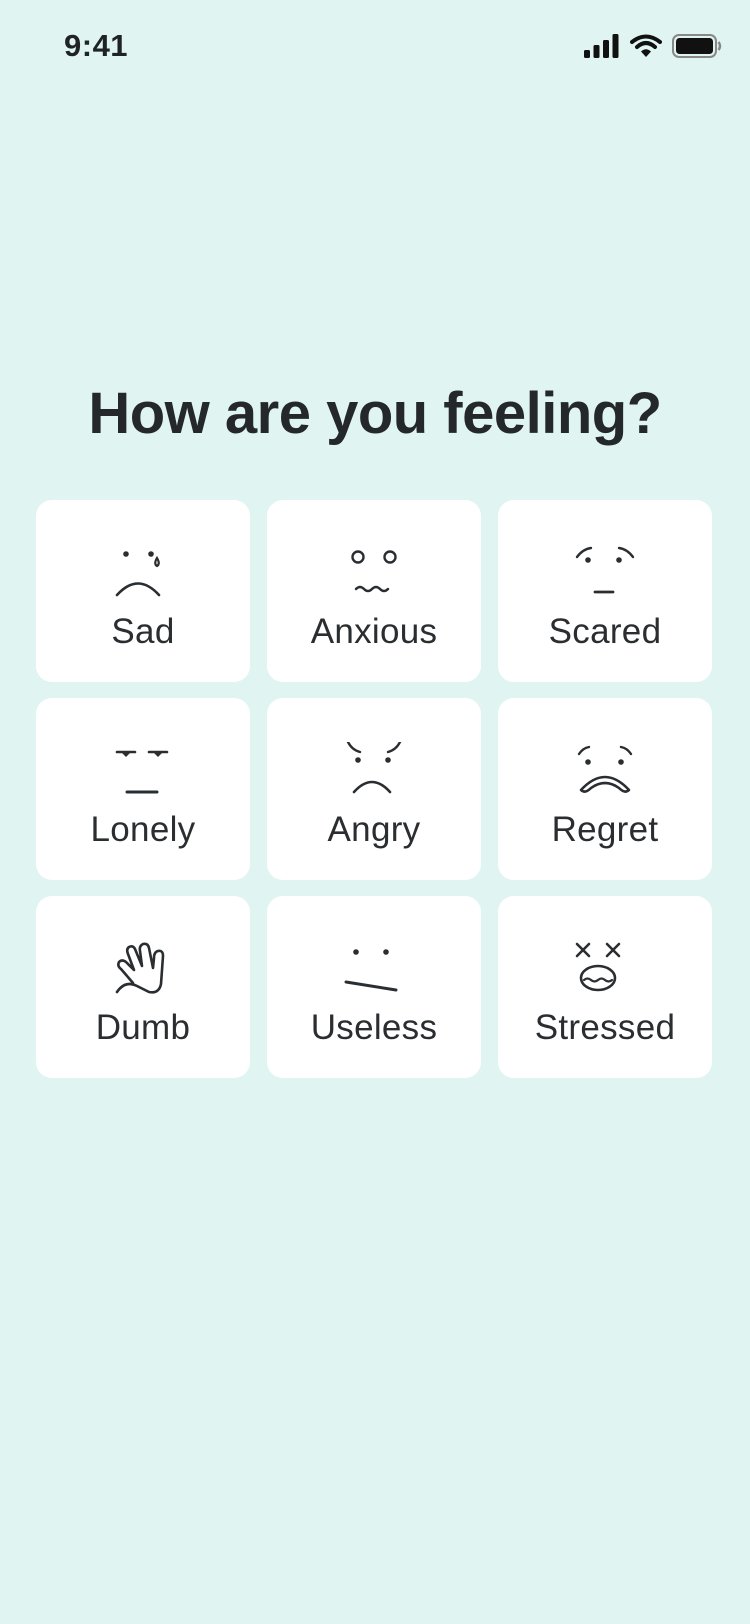  Describe the element at coordinates (605, 631) in the screenshot. I see `mood-label: Scared` at that location.